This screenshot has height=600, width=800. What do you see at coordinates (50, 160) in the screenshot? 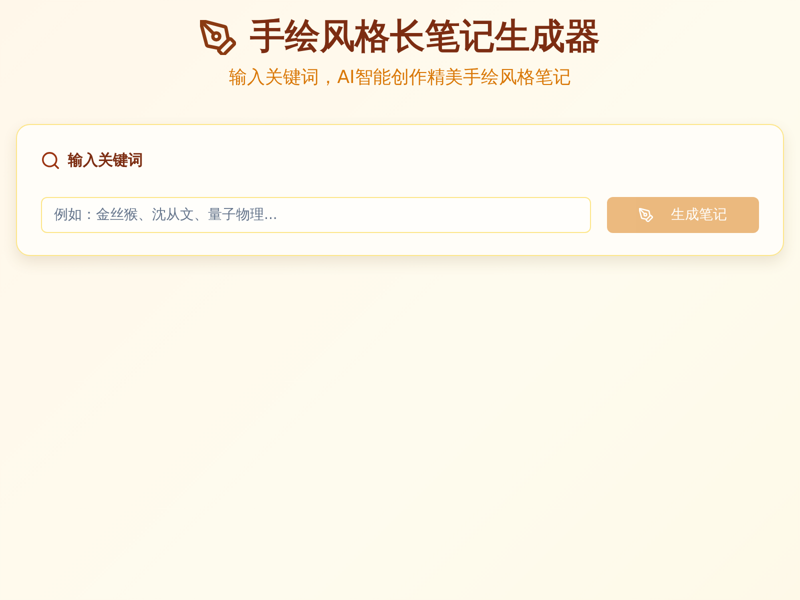
I see `search-icon` at bounding box center [50, 160].